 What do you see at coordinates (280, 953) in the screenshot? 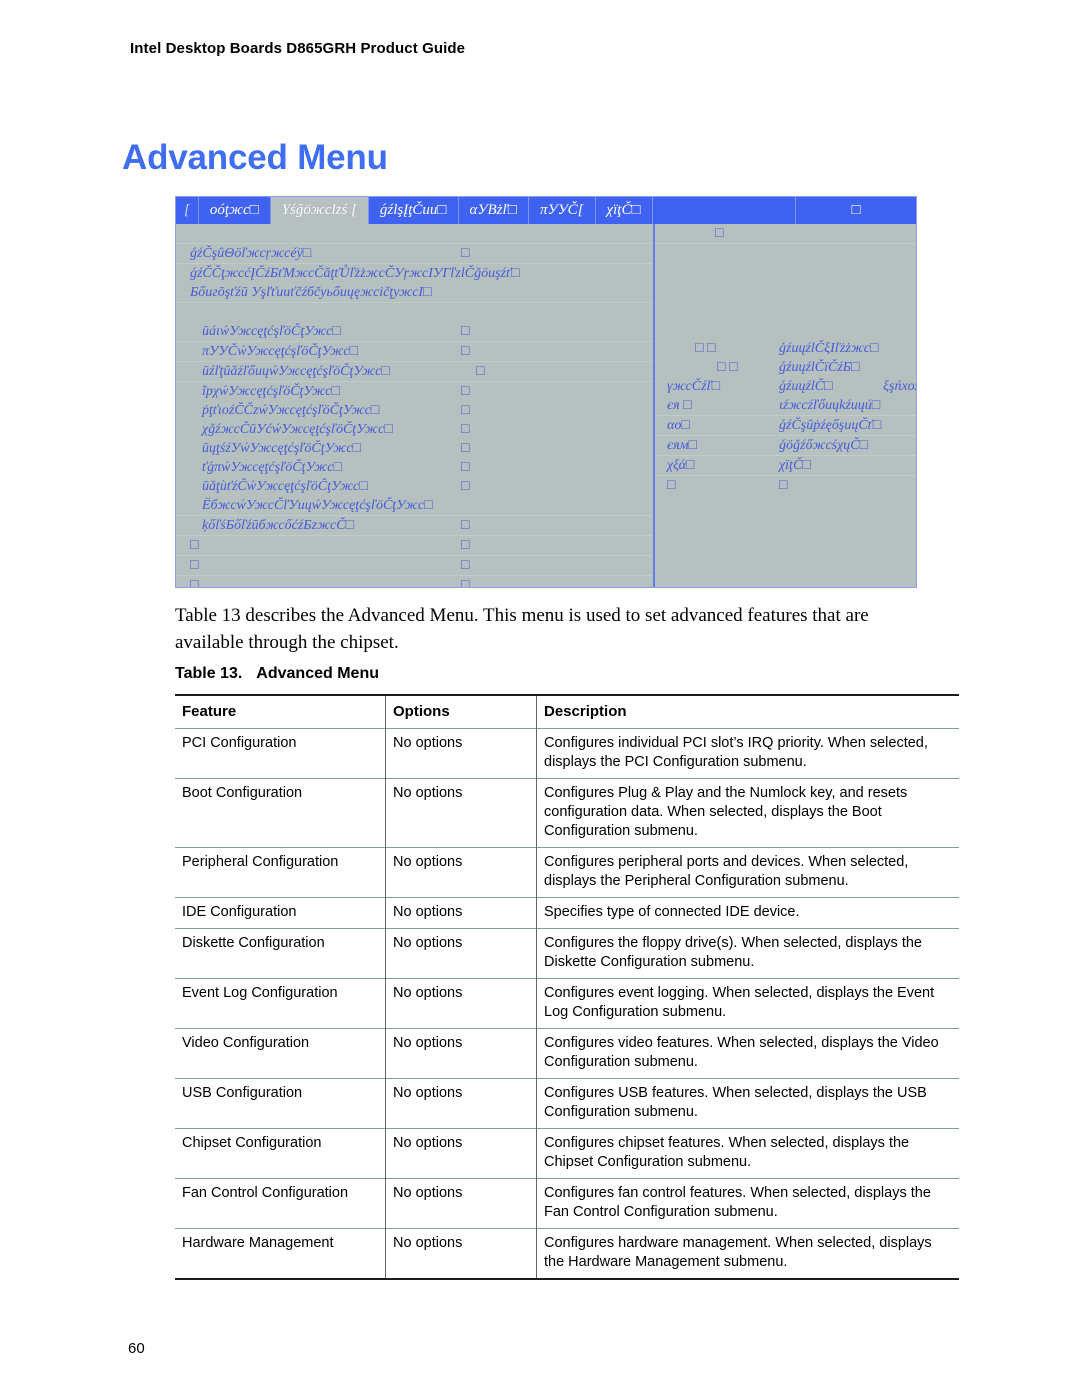
I see `cell-feature: Diskette Configuration` at bounding box center [280, 953].